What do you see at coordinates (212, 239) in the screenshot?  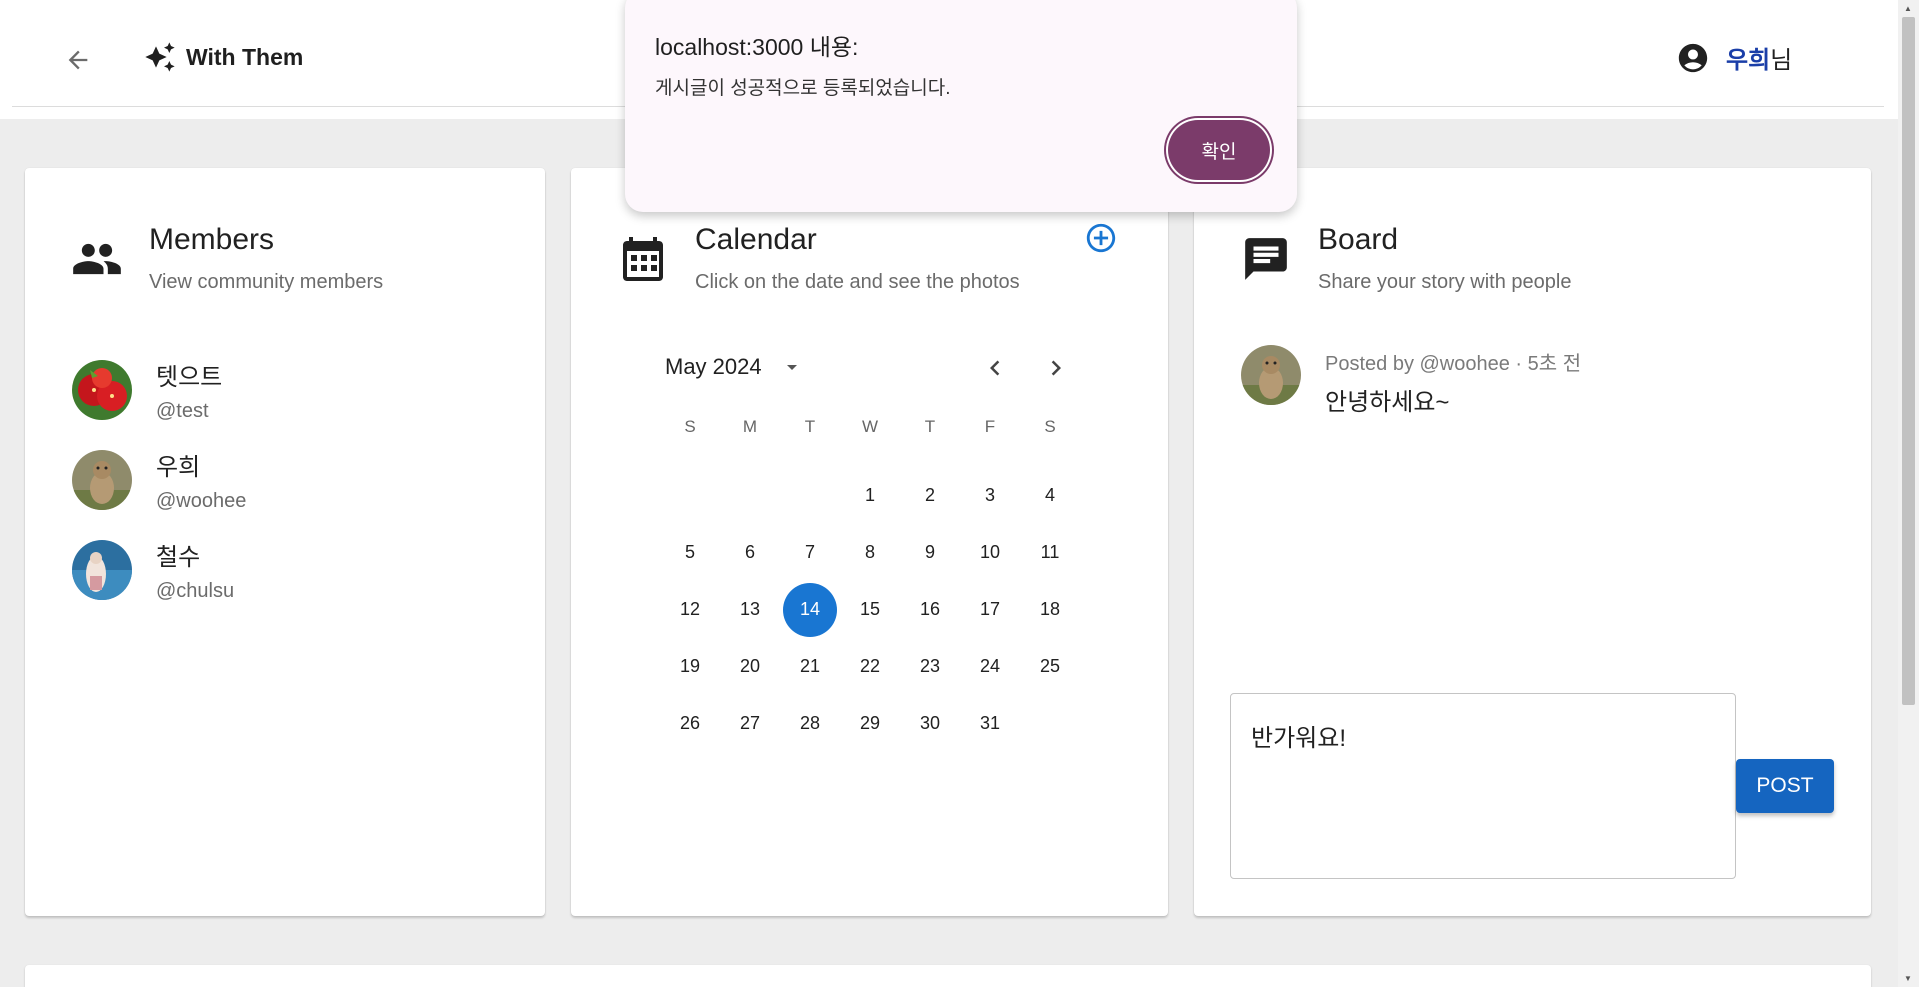 I see `members-title: Members` at bounding box center [212, 239].